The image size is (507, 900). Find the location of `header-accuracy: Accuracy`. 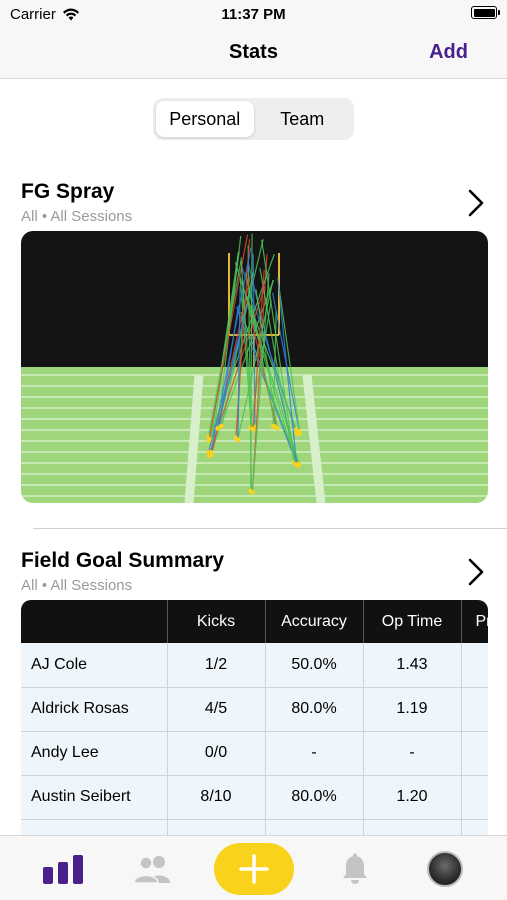

header-accuracy: Accuracy is located at coordinates (314, 621).